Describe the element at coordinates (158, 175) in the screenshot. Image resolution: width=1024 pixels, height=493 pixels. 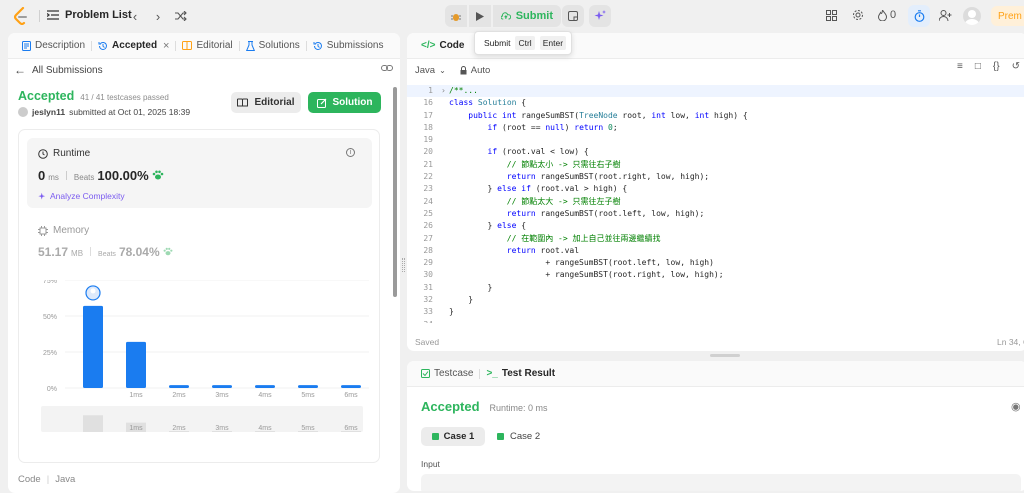
I see `paw-icon` at that location.